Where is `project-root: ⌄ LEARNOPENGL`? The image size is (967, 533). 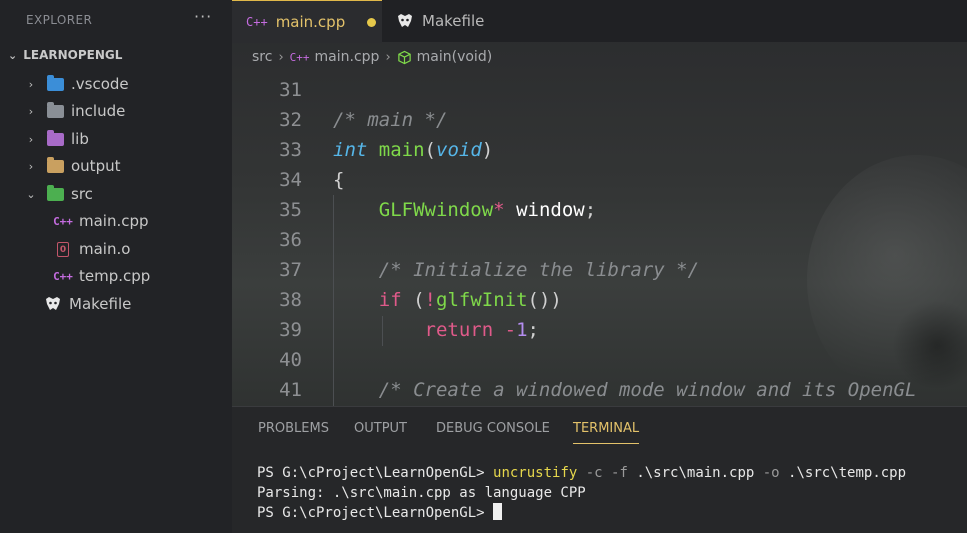
project-root: ⌄ LEARNOPENGL is located at coordinates (65, 55).